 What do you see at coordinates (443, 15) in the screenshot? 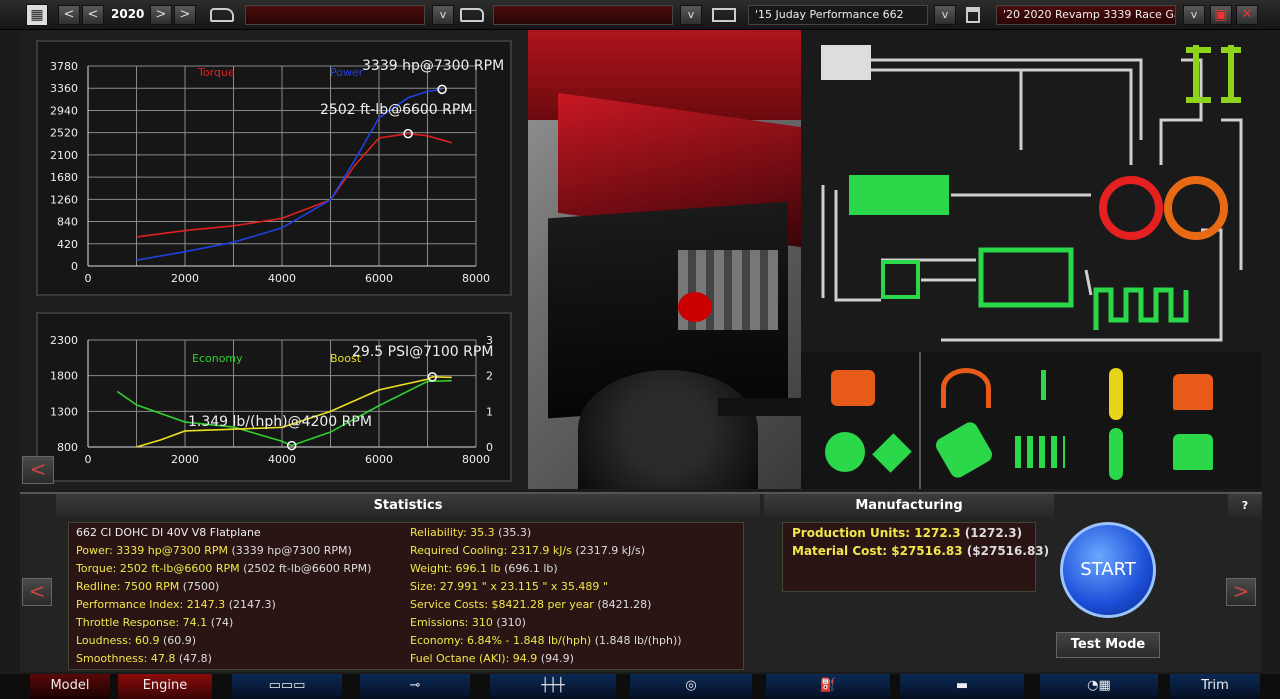
I see `car-model-dropdown-button: v` at bounding box center [443, 15].